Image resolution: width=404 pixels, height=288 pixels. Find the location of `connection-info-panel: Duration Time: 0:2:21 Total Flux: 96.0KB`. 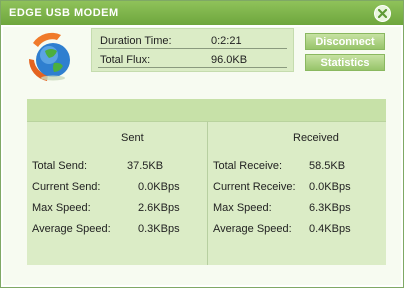

connection-info-panel: Duration Time: 0:2:21 Total Flux: 96.0KB is located at coordinates (192, 50).